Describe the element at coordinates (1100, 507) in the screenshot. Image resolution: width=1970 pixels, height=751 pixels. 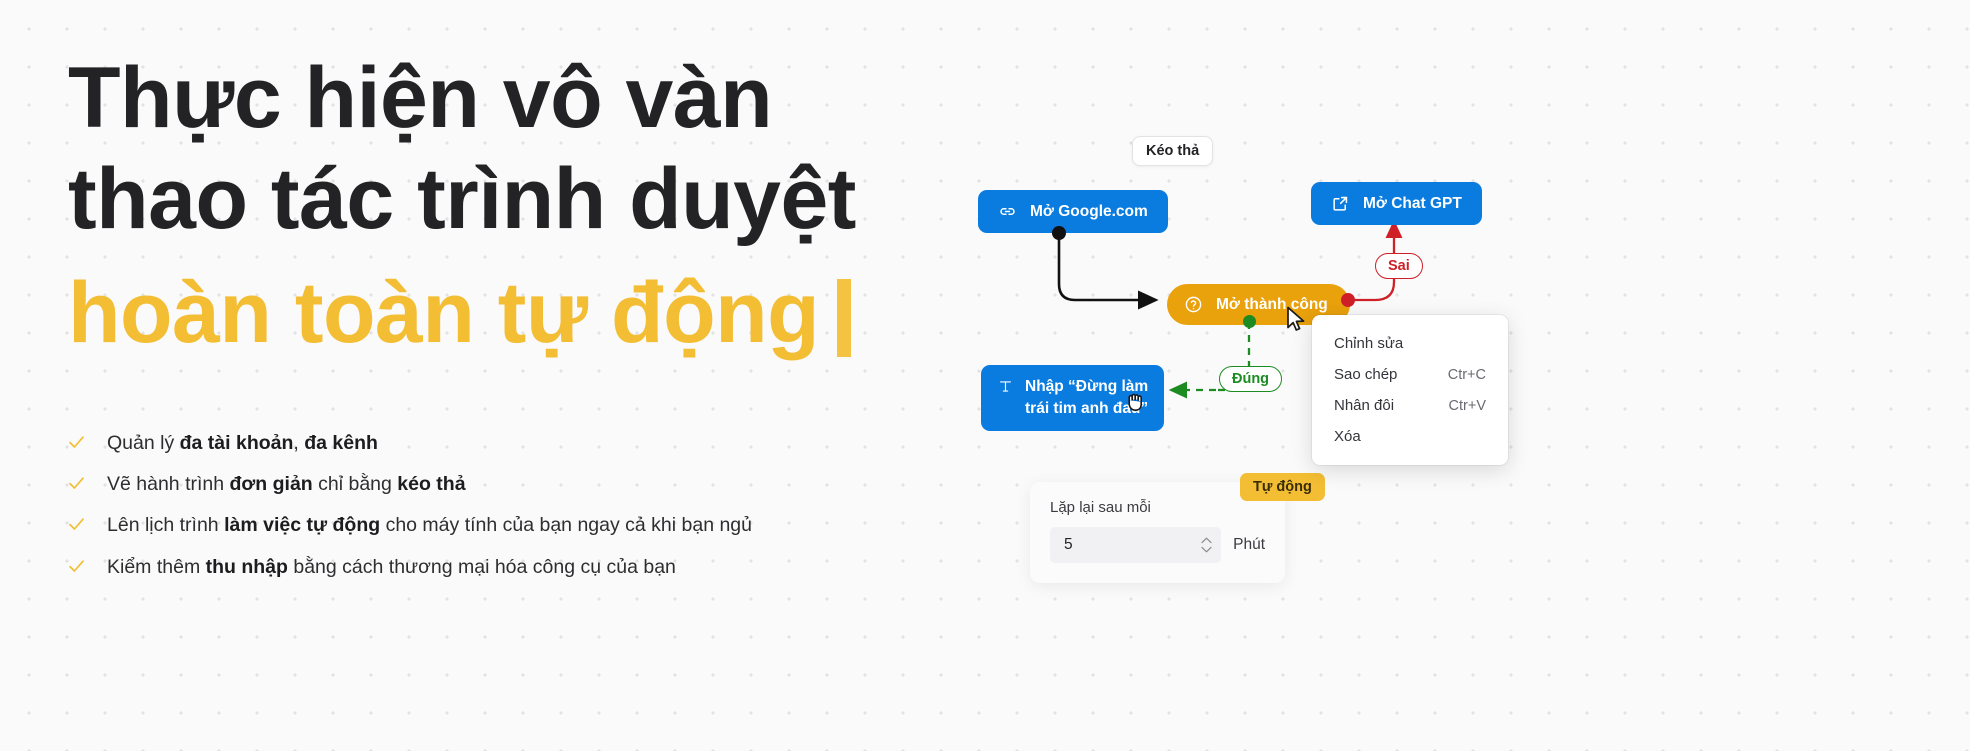
I see `schedule-label: Lặp lại sau mỗi` at that location.